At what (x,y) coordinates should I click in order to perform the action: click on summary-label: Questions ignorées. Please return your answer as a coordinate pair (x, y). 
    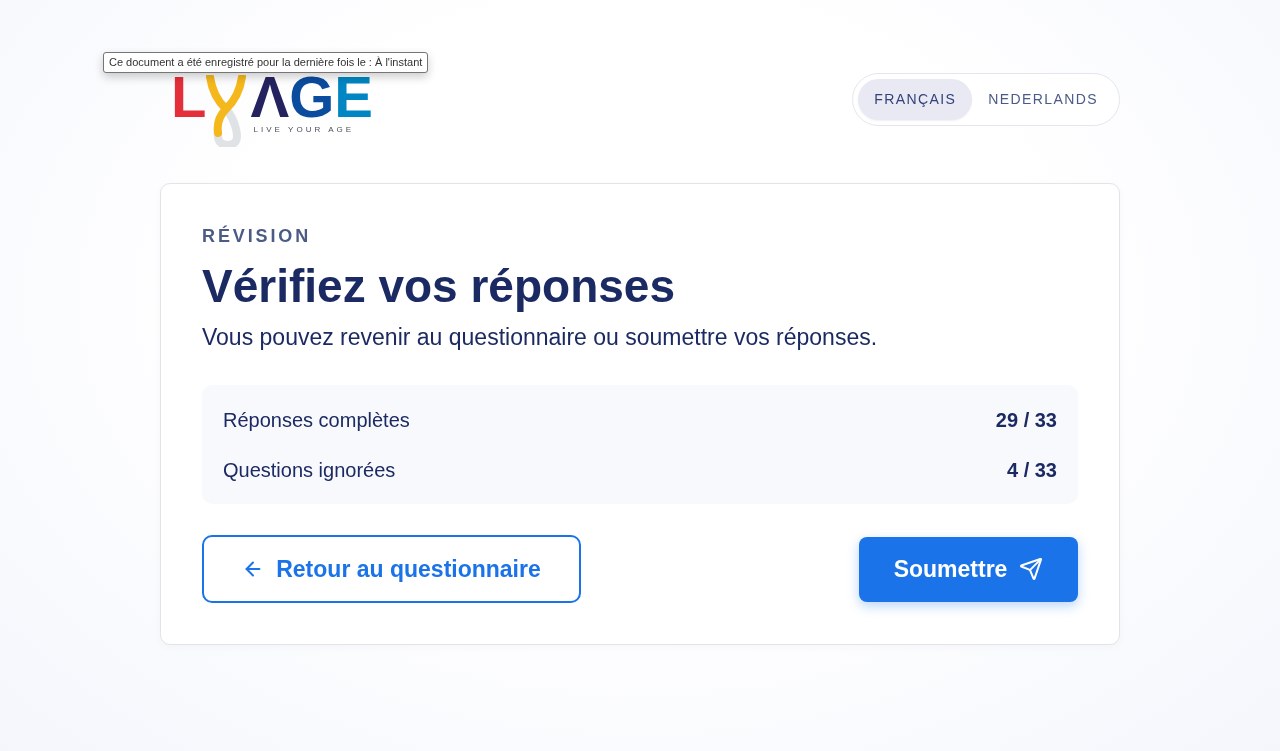
    Looking at the image, I should click on (309, 470).